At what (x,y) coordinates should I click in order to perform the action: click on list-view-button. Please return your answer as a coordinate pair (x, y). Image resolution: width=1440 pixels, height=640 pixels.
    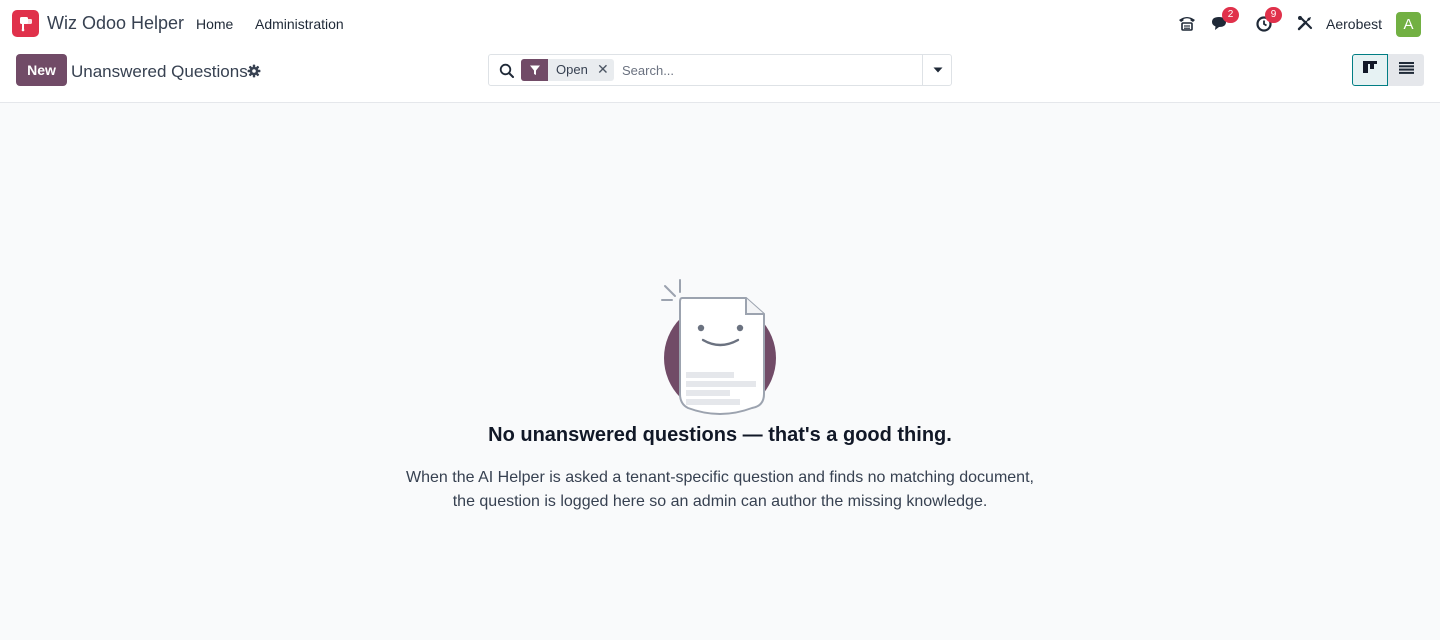
    Looking at the image, I should click on (1406, 70).